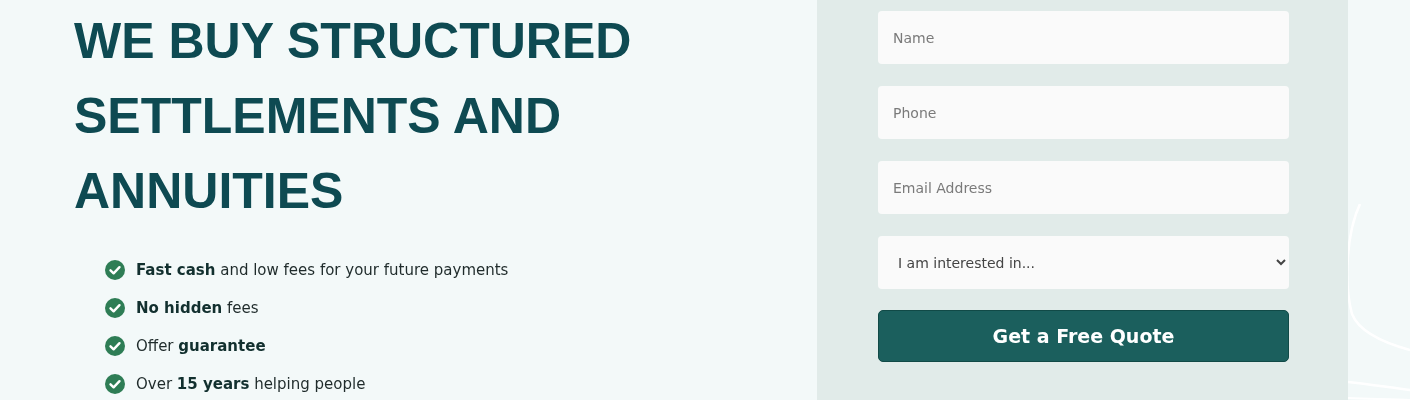 The height and width of the screenshot is (400, 1410). I want to click on feature-text: No hidden fees, so click(197, 308).